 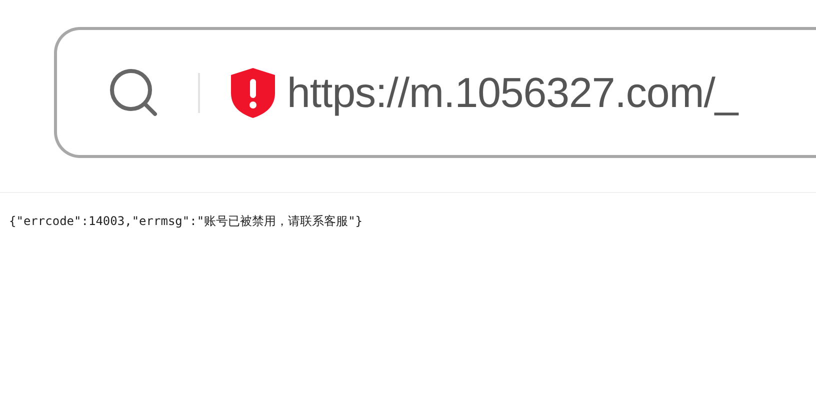 I want to click on json-response-text: {"errcode":14003,"errmsg":"账号已被禁用，请联系客服"}, so click(x=186, y=221).